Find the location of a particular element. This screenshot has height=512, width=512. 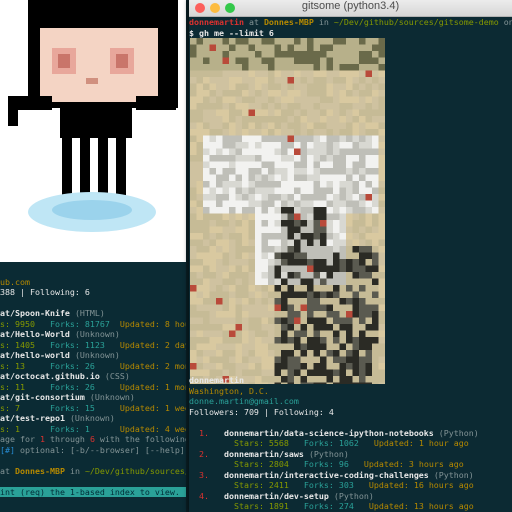

profile-followers: Followers: 709 | Following: 4 is located at coordinates (261, 411).